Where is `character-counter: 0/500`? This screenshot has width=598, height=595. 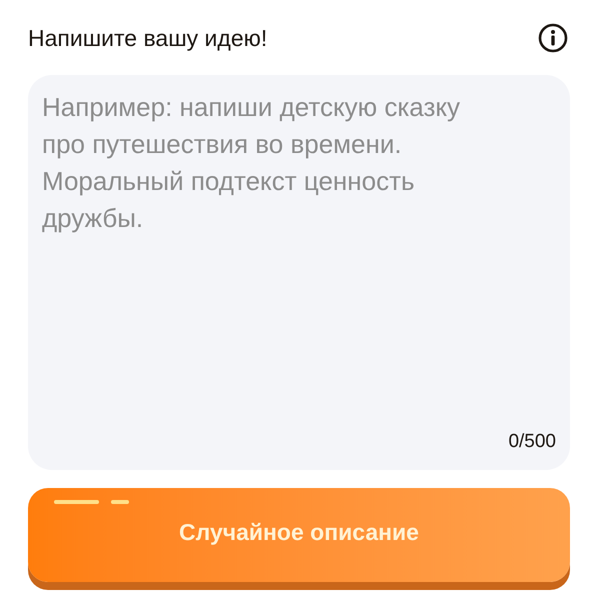
character-counter: 0/500 is located at coordinates (532, 442).